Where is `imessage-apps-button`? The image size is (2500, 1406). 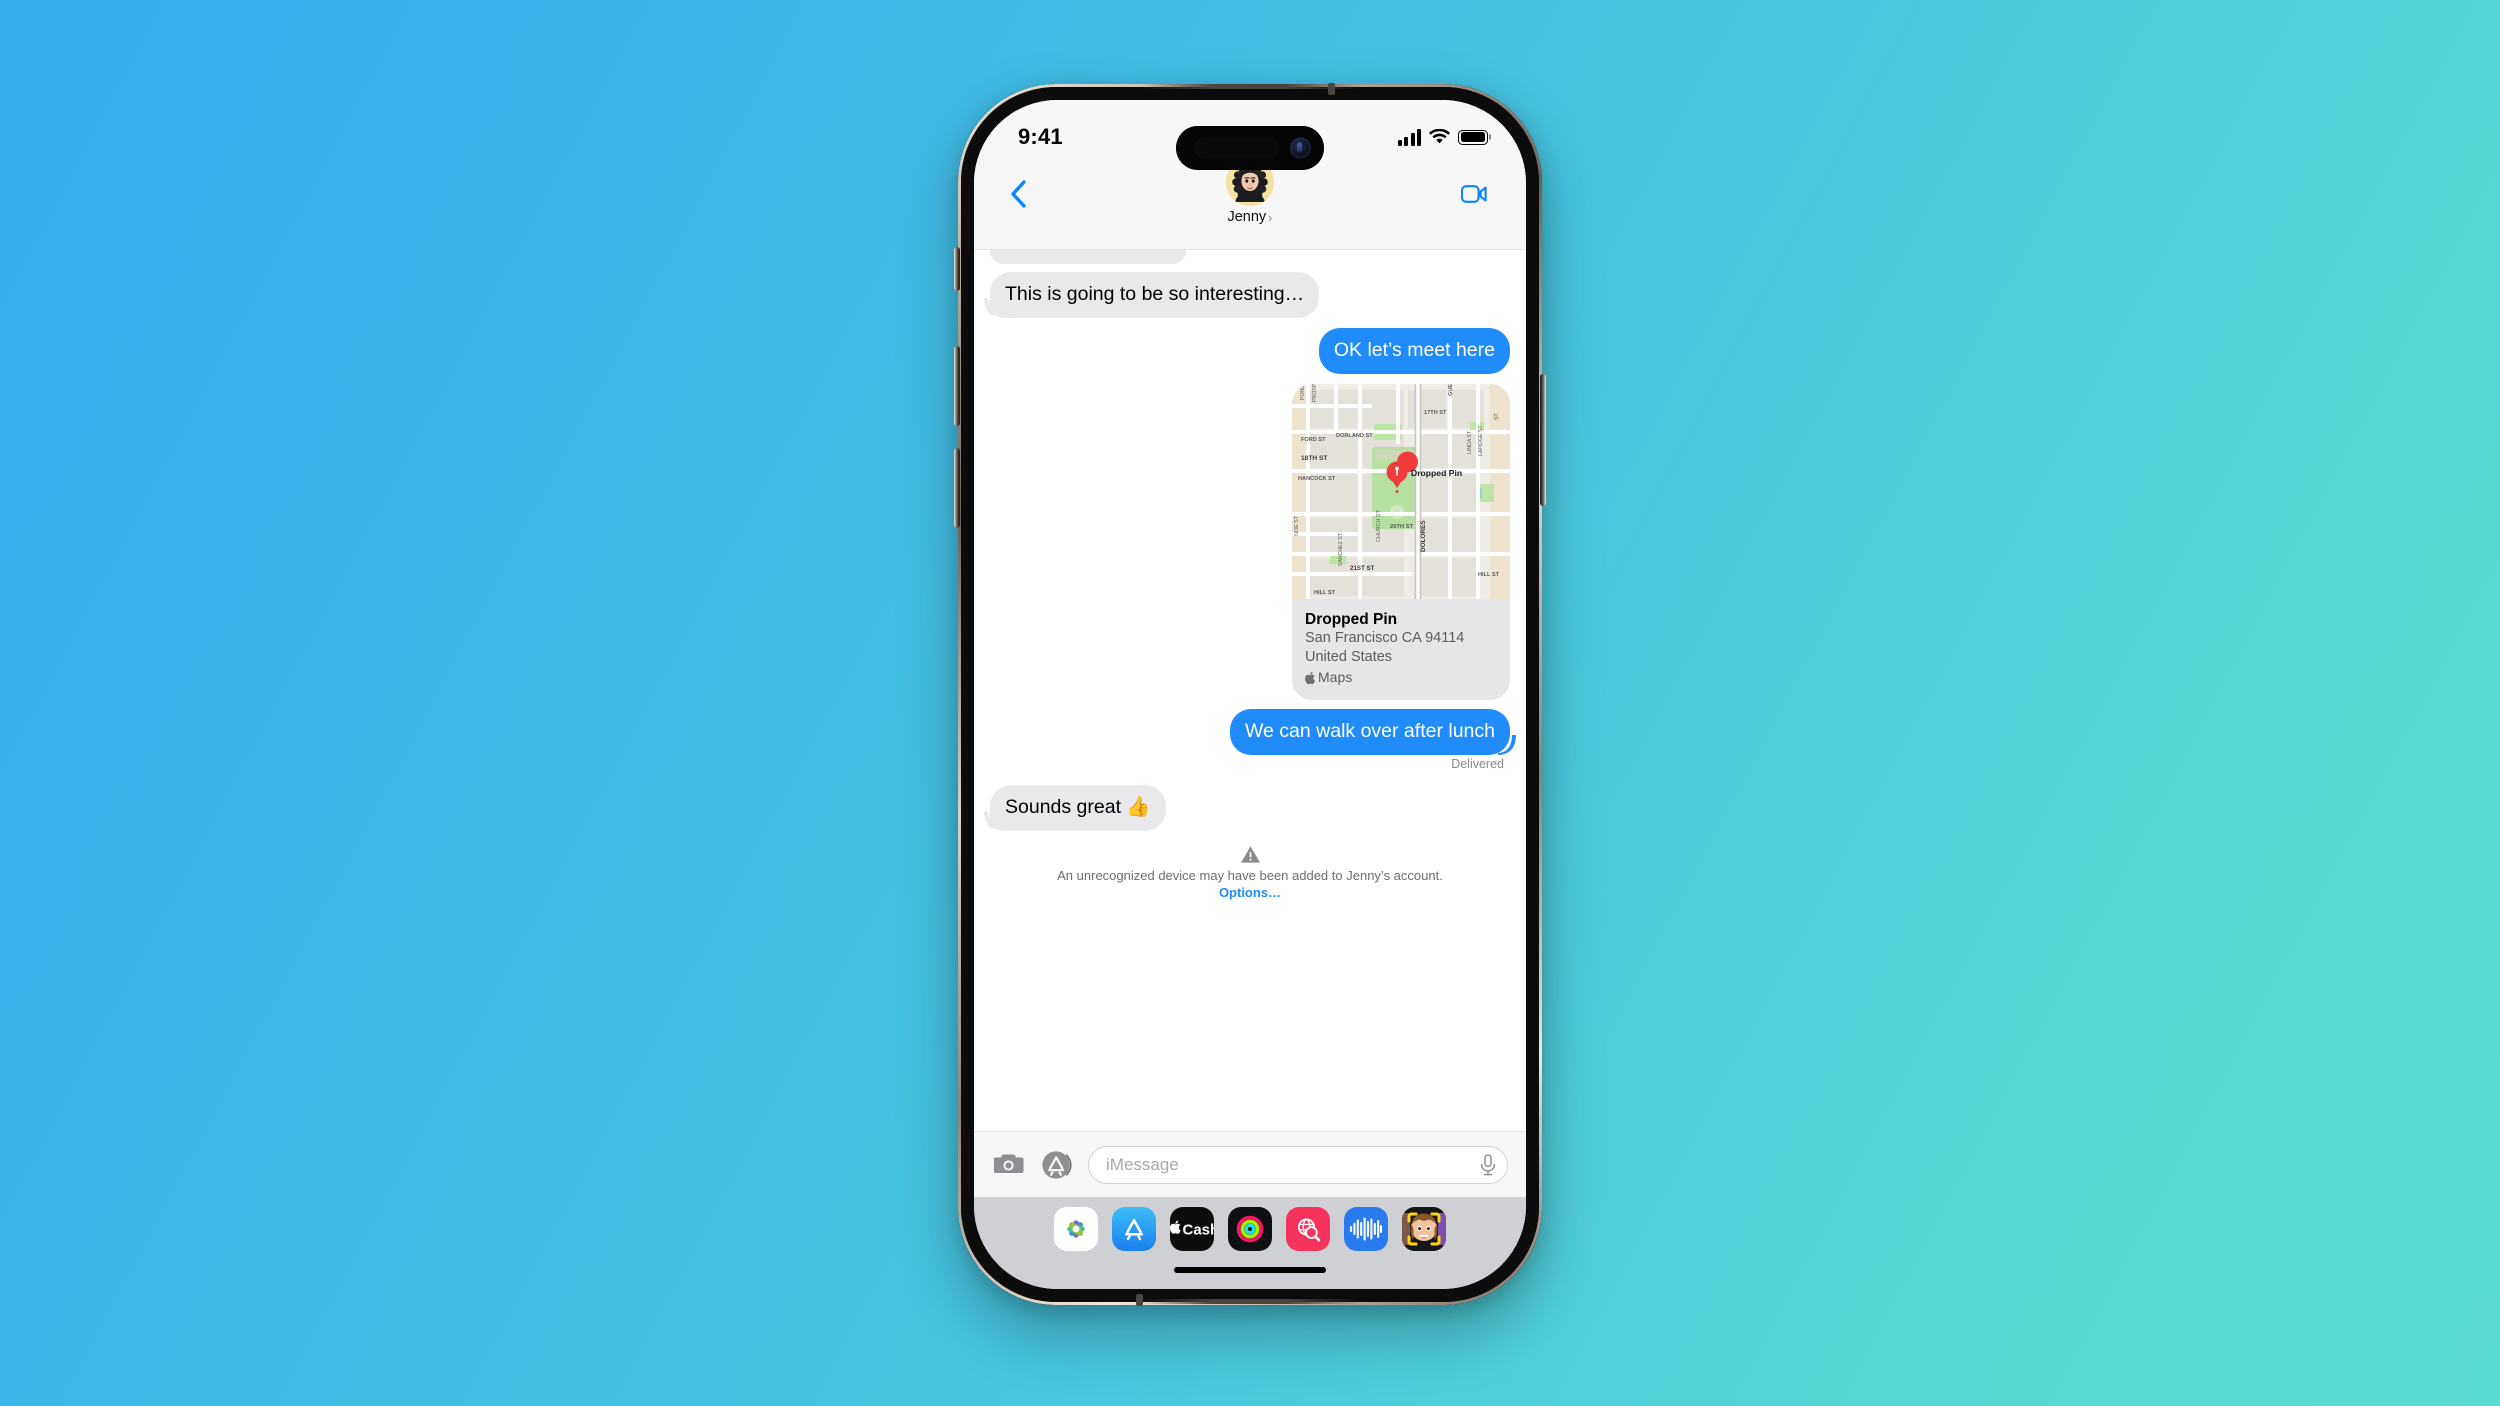 imessage-apps-button is located at coordinates (1057, 1165).